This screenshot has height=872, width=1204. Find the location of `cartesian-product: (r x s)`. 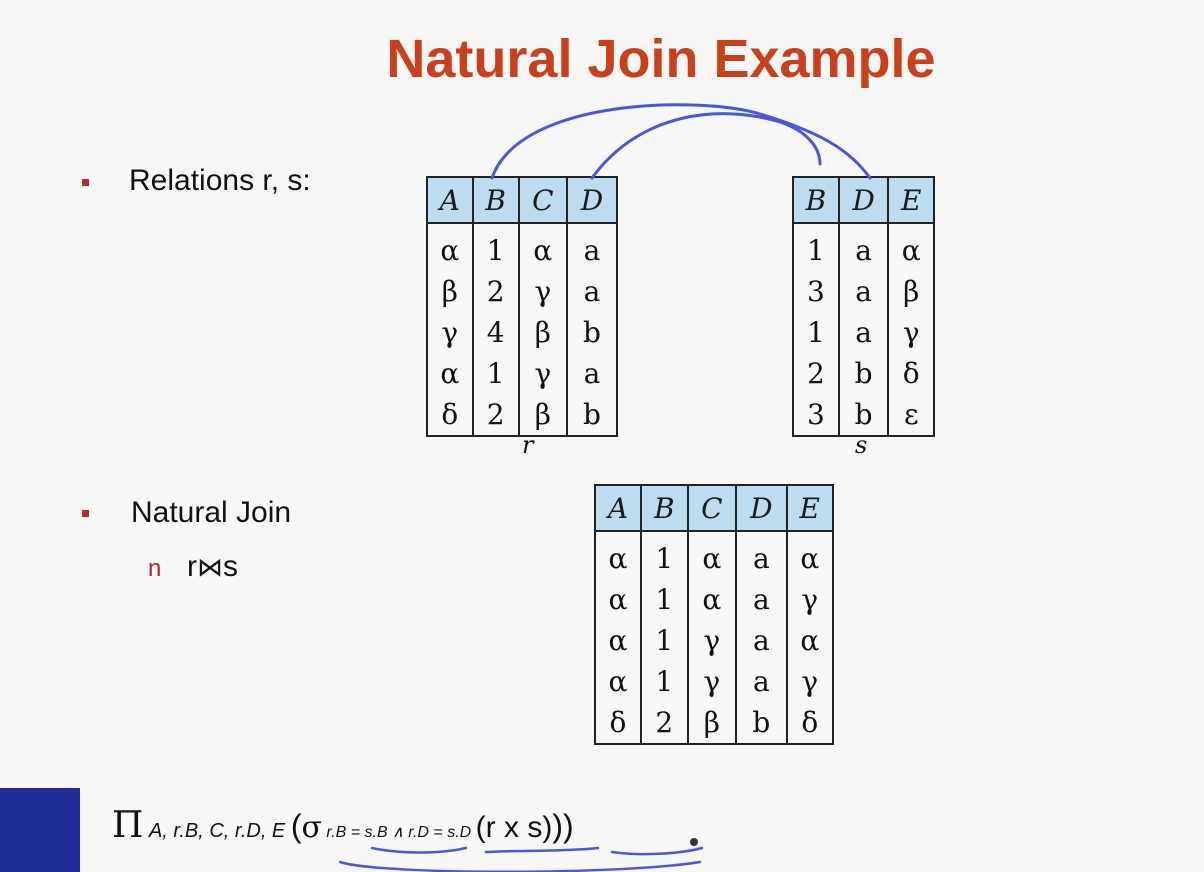

cartesian-product: (r x s) is located at coordinates (514, 827).